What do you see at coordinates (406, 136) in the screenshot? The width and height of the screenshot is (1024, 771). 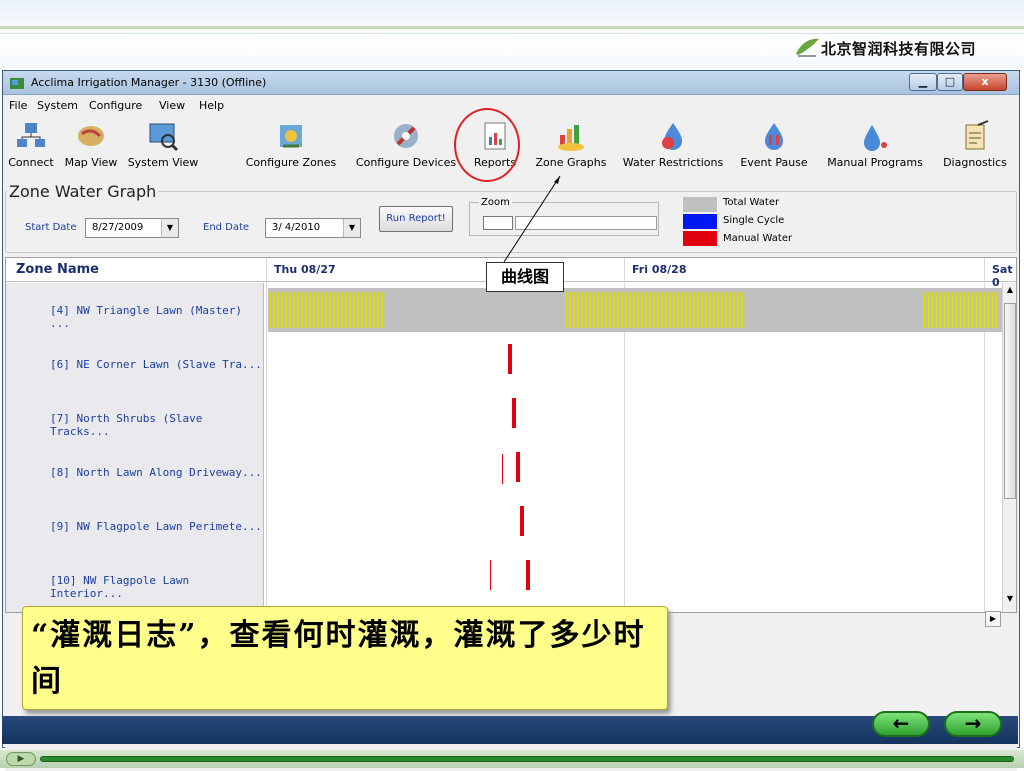 I see `configure-devices-icon` at bounding box center [406, 136].